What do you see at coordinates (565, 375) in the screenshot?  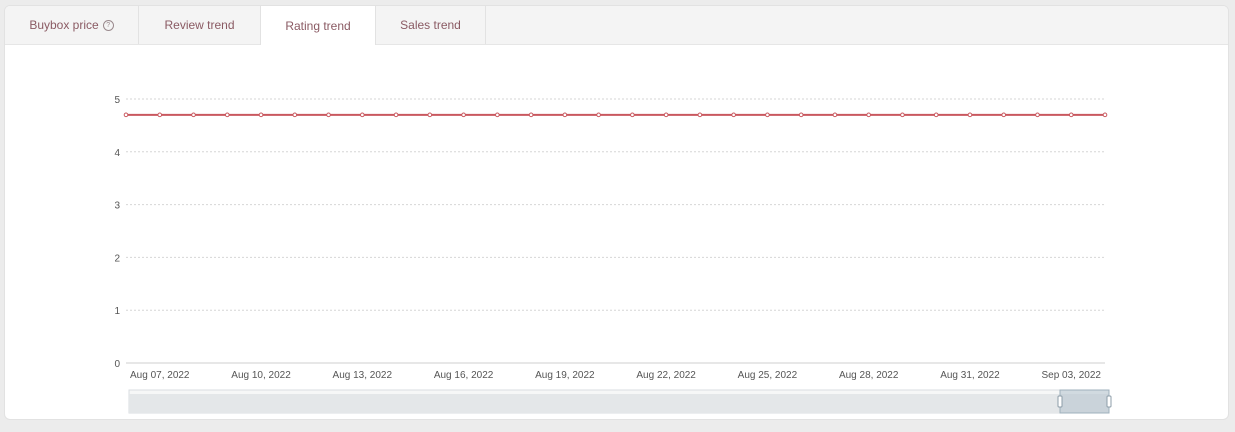 I see `x-tick-label: Aug 19, 2022` at bounding box center [565, 375].